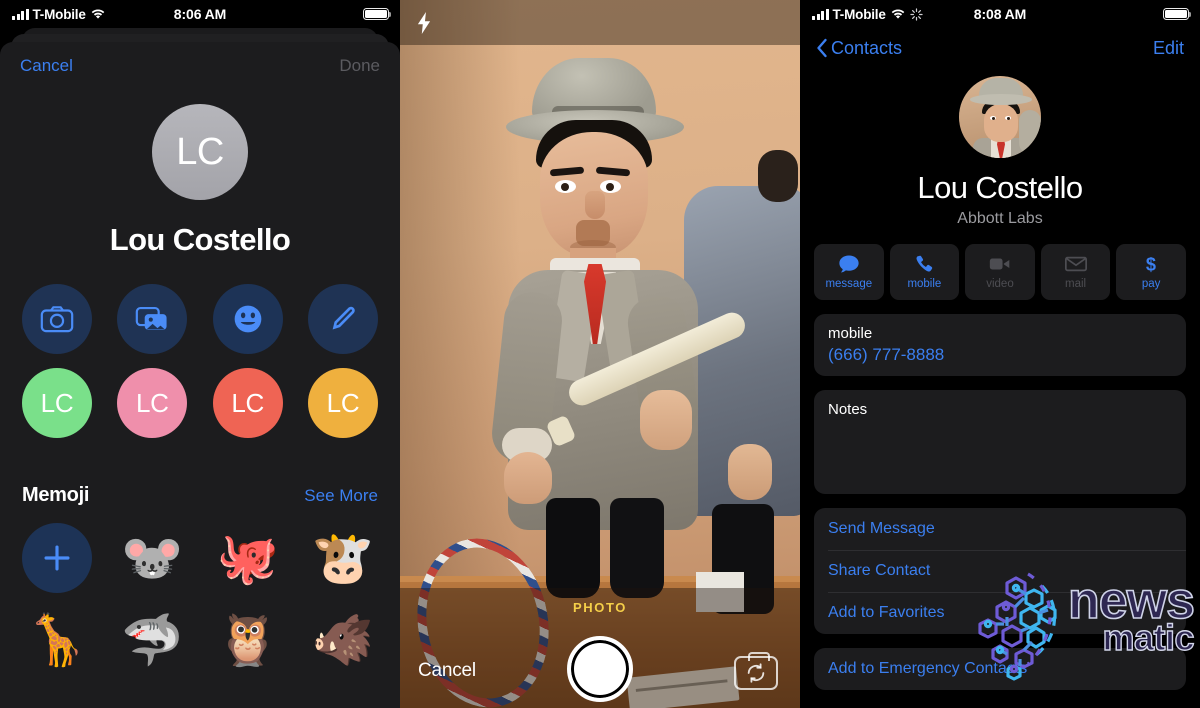 This screenshot has height=708, width=1200. What do you see at coordinates (359, 66) in the screenshot?
I see `done-button: Done` at bounding box center [359, 66].